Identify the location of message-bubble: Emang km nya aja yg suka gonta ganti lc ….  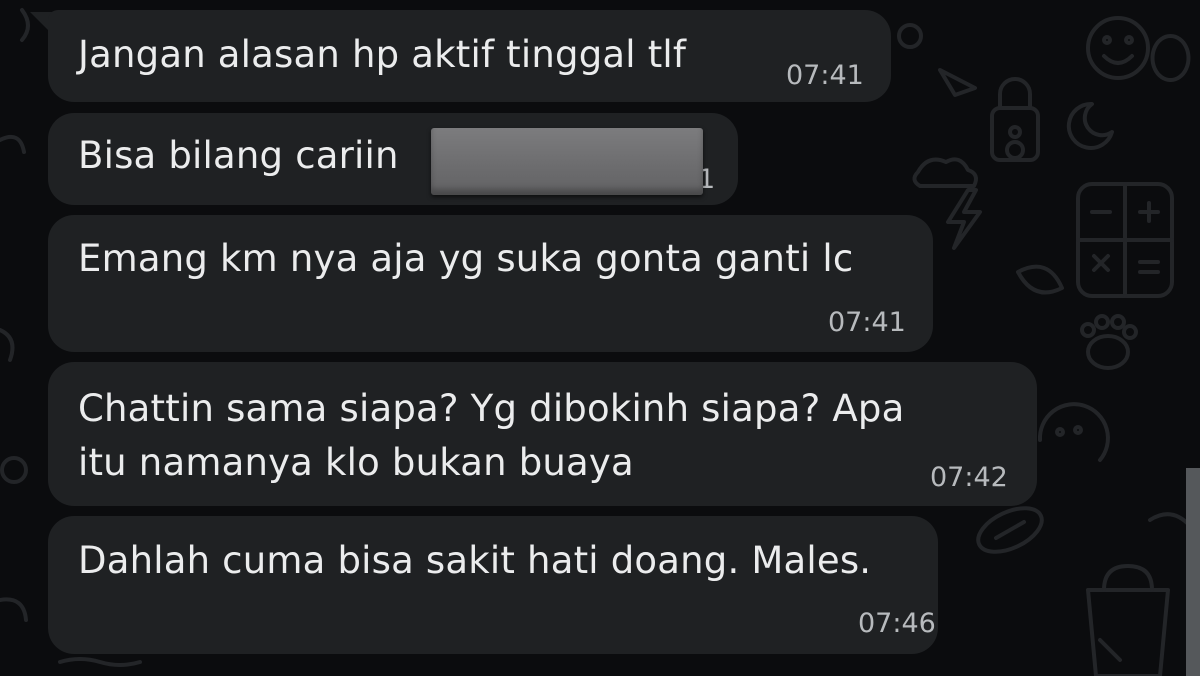
(490, 283).